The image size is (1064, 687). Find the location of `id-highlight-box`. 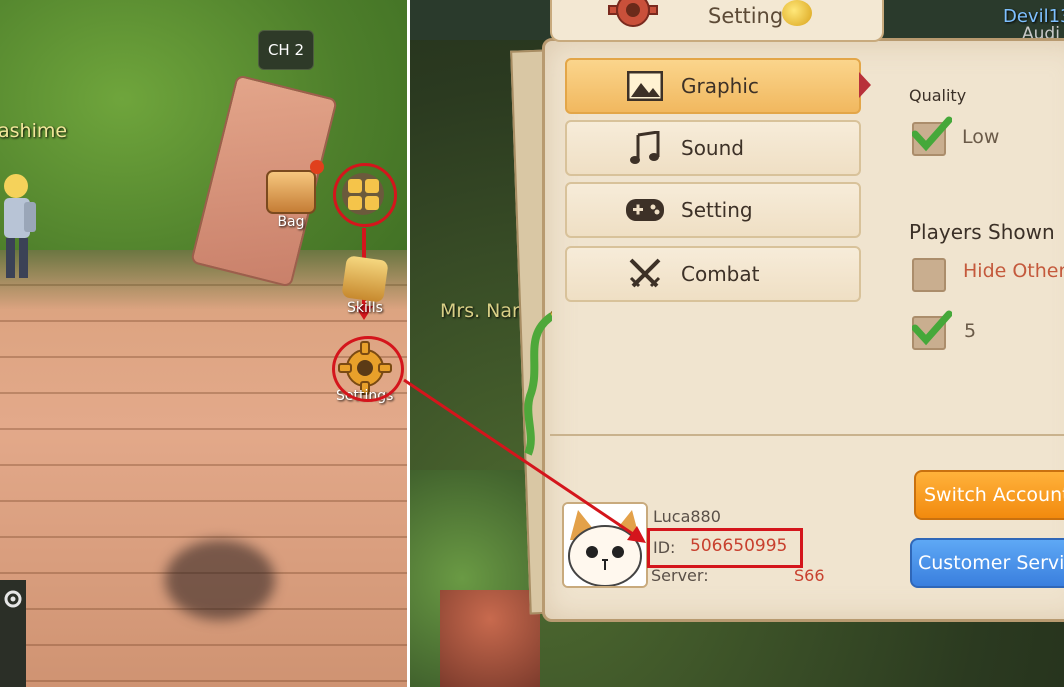

id-highlight-box is located at coordinates (725, 548).